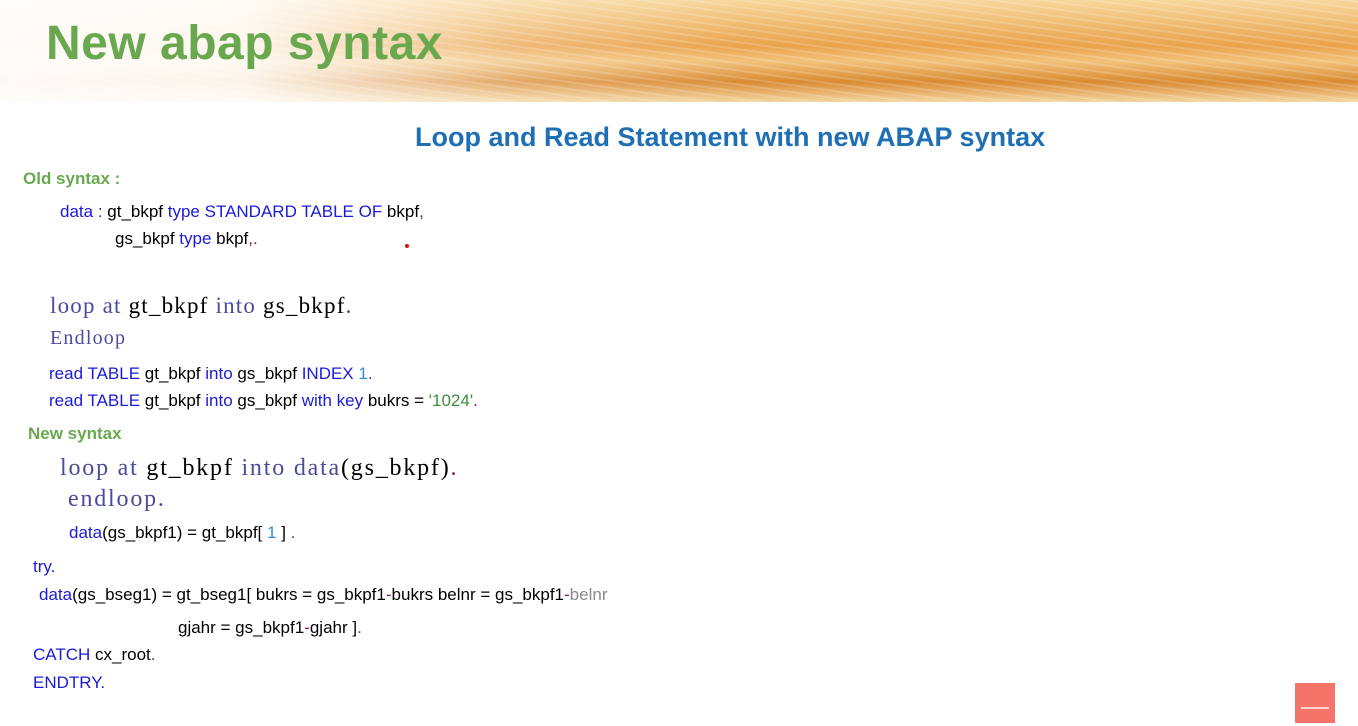 This screenshot has height=726, width=1358. I want to click on new-syntax-label: New syntax, so click(75, 433).